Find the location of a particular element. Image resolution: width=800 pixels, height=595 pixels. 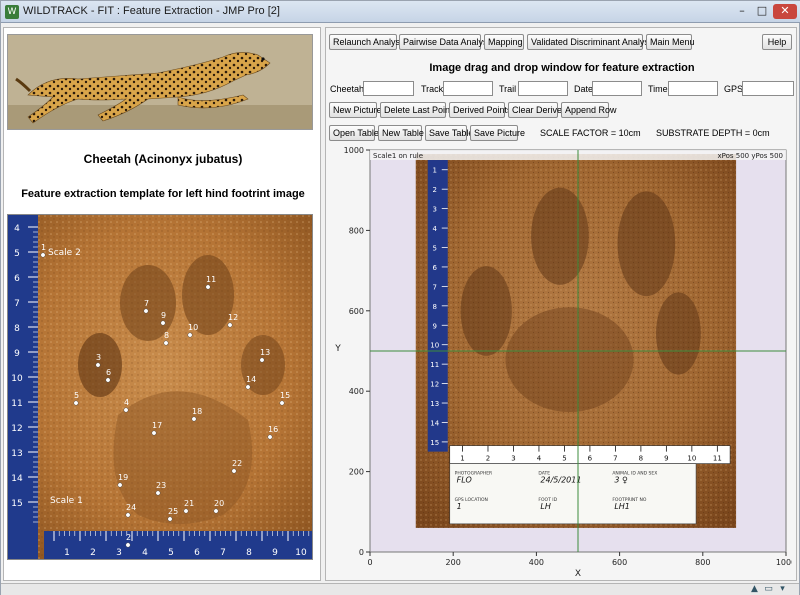

photo-ruler-horizontal-label: 4 is located at coordinates (539, 459).